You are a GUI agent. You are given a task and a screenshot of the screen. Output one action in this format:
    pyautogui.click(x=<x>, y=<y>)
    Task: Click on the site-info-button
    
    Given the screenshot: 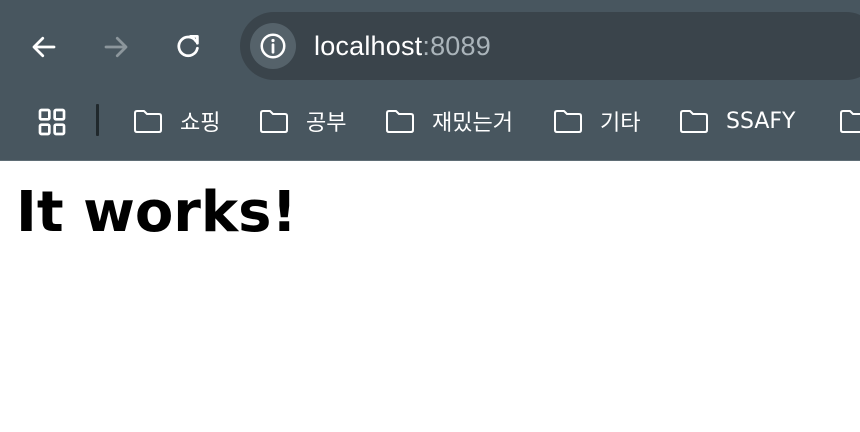 What is the action you would take?
    pyautogui.click(x=273, y=46)
    